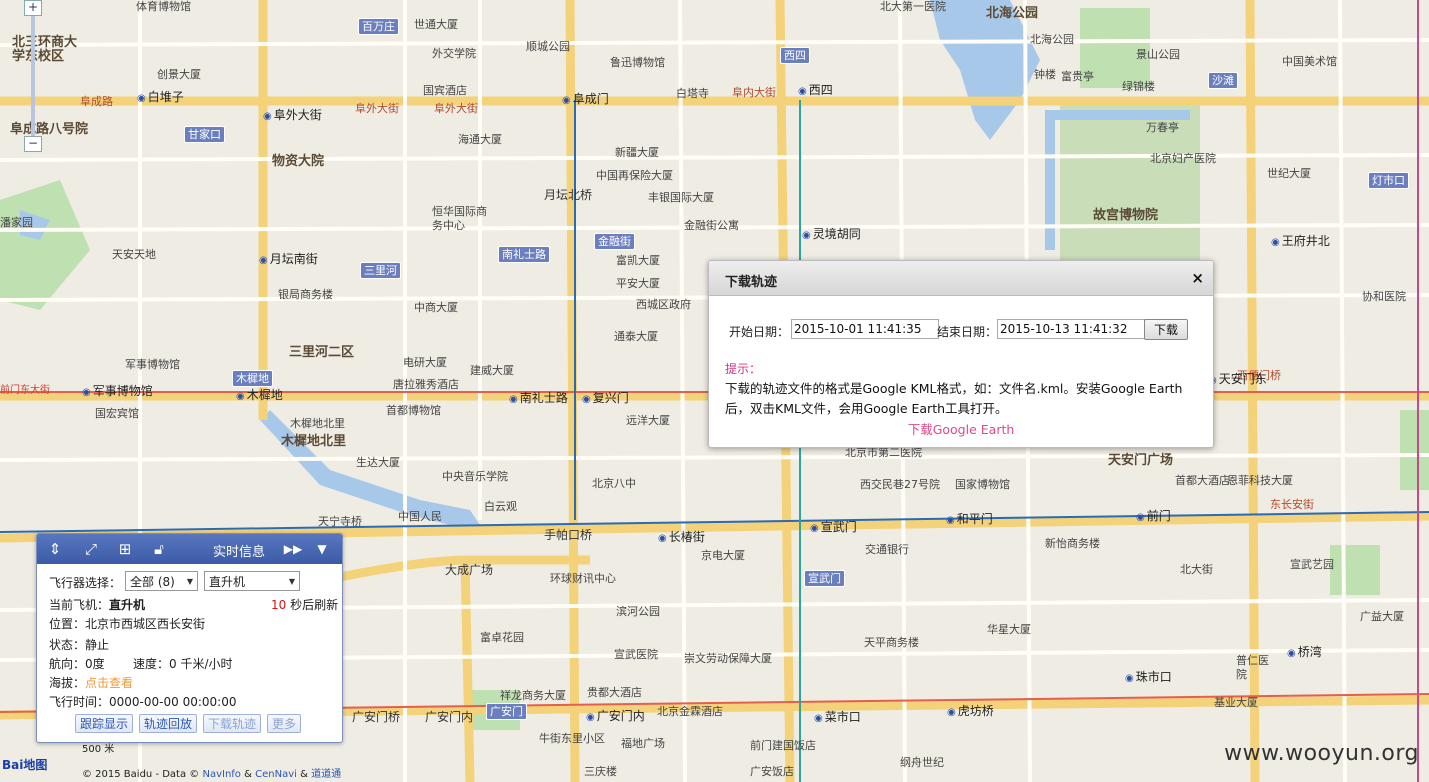 The width and height of the screenshot is (1429, 782). What do you see at coordinates (1236, 702) in the screenshot?
I see `poi-label: 基业大厦` at bounding box center [1236, 702].